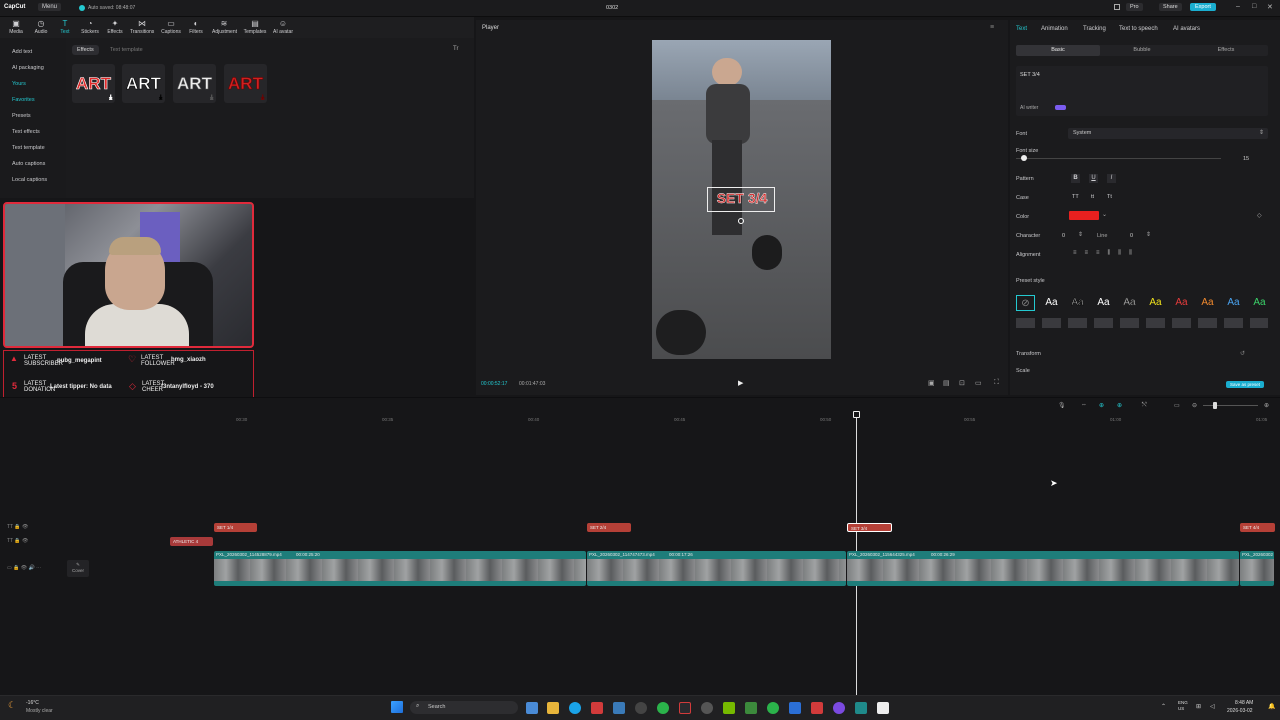 Image resolution: width=1280 pixels, height=720 pixels. What do you see at coordinates (235, 527) in the screenshot?
I see `text-clip-1: SET 1/4` at bounding box center [235, 527].